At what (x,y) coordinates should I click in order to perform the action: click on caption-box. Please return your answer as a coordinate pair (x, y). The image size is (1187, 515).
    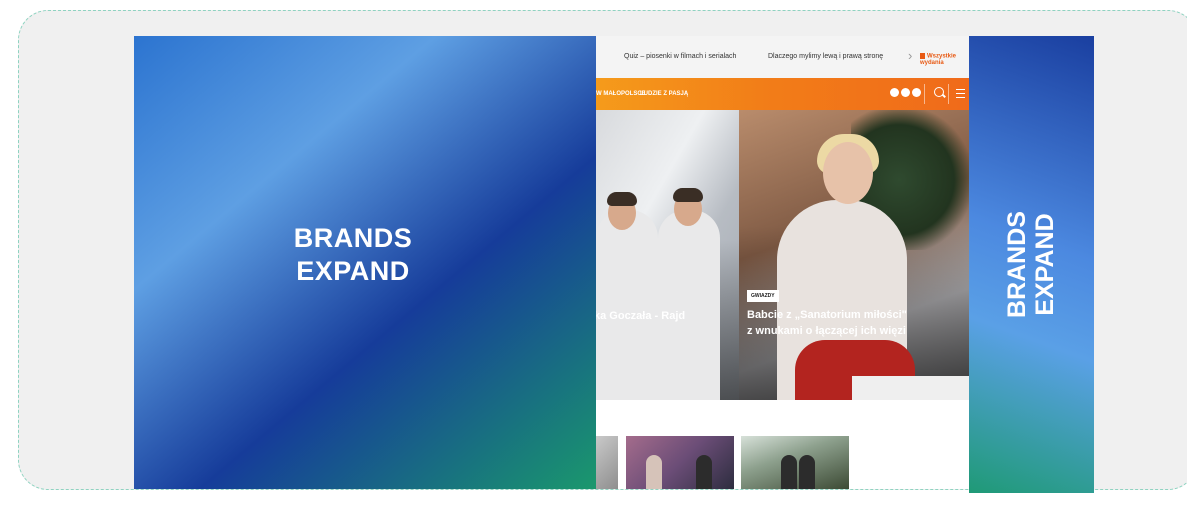
    Looking at the image, I should click on (912, 388).